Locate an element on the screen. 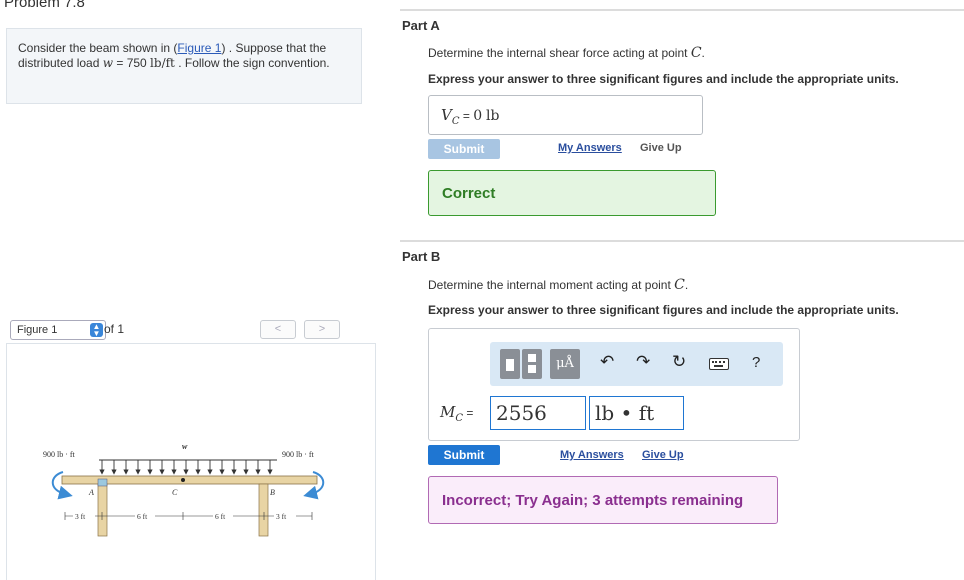  point-a-label: A is located at coordinates (91, 492).